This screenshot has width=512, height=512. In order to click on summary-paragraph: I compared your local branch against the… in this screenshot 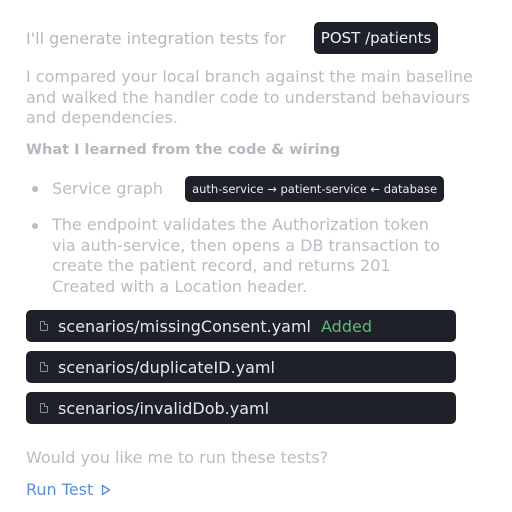, I will do `click(249, 97)`.